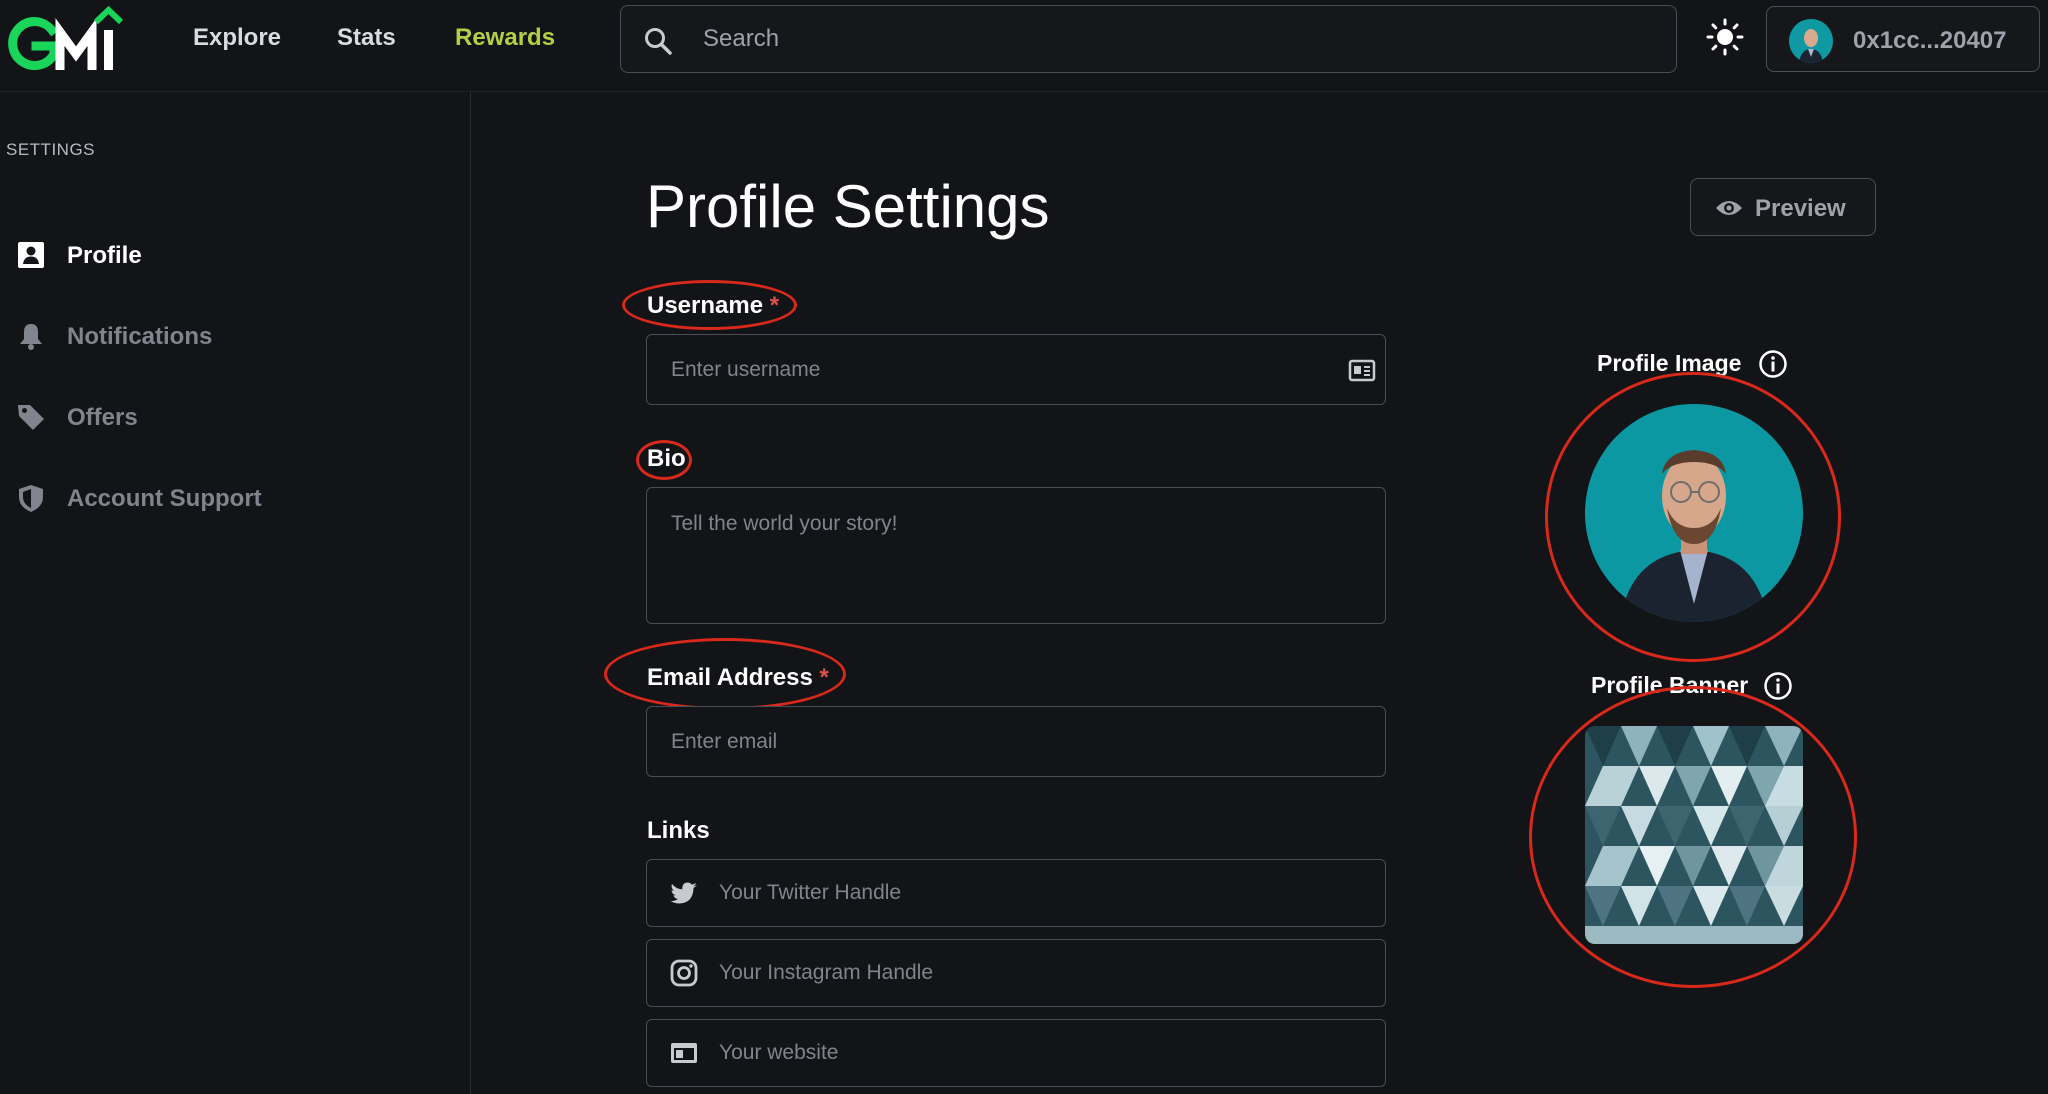  What do you see at coordinates (678, 830) in the screenshot?
I see `links-label: Links` at bounding box center [678, 830].